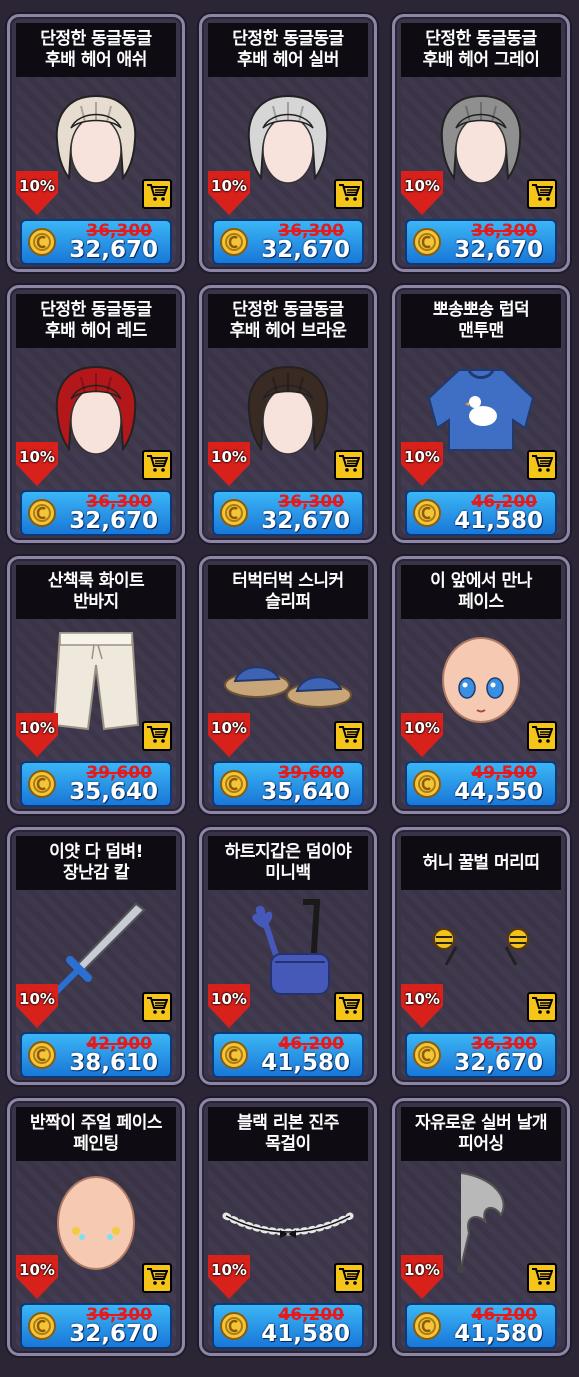  What do you see at coordinates (481, 953) in the screenshot?
I see `headband-icon` at bounding box center [481, 953].